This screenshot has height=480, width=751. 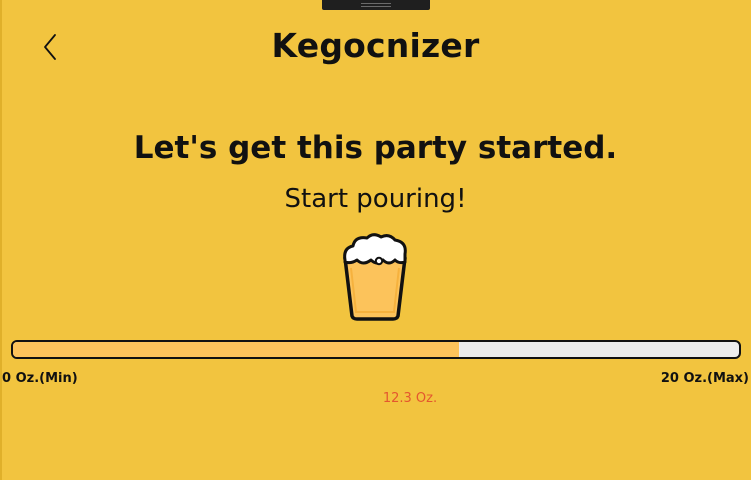 What do you see at coordinates (375, 45) in the screenshot?
I see `page-title: Kegocnizer` at bounding box center [375, 45].